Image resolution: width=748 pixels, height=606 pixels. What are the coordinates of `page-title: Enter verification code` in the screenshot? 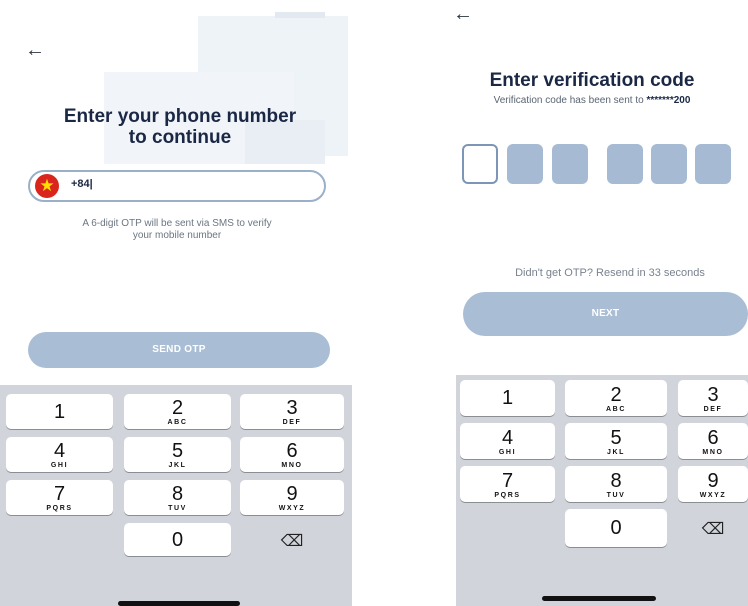 It's located at (592, 80).